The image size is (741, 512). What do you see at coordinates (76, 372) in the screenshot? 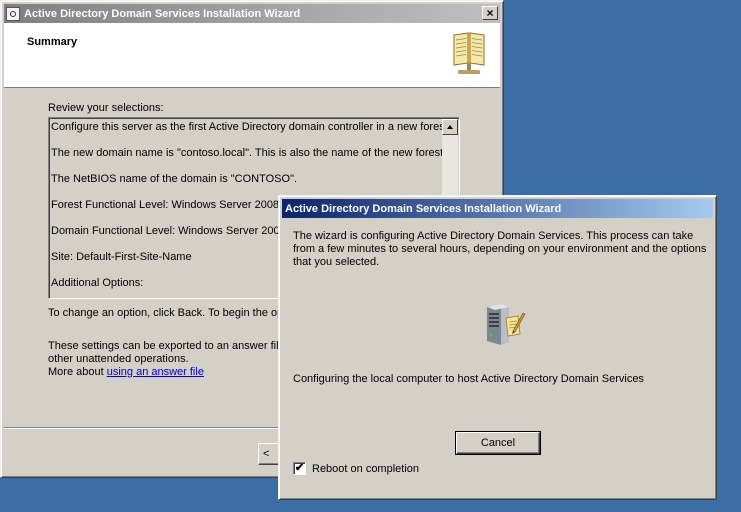
I see `more-about-text: More about` at bounding box center [76, 372].